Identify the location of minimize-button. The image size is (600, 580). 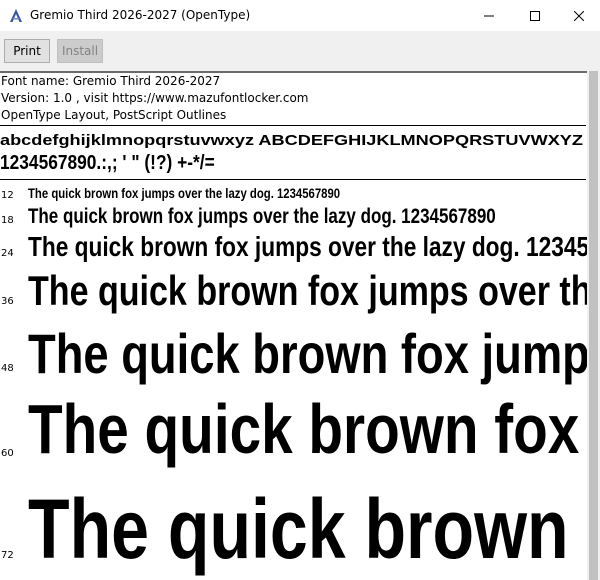
(489, 15).